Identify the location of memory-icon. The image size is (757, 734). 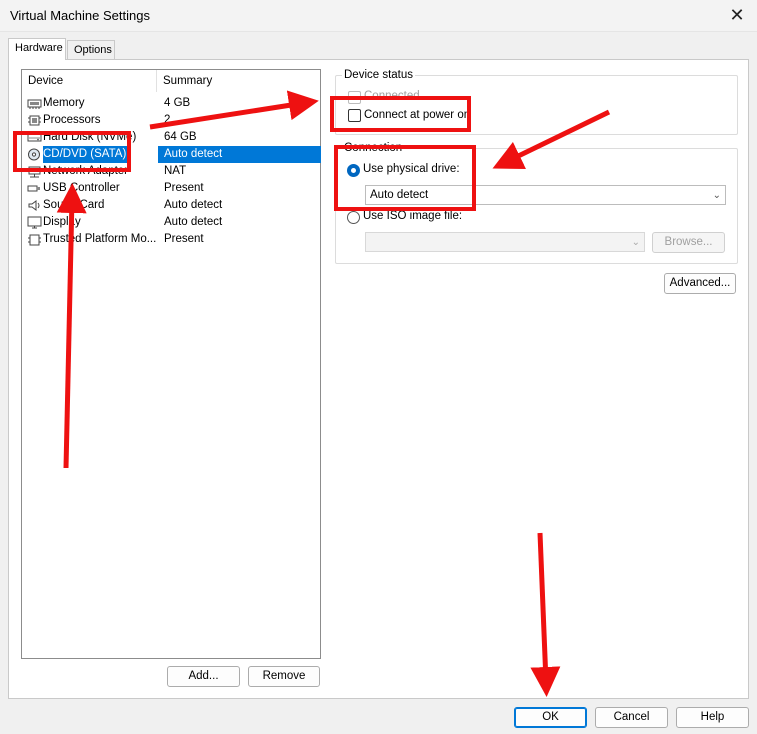
(34, 103).